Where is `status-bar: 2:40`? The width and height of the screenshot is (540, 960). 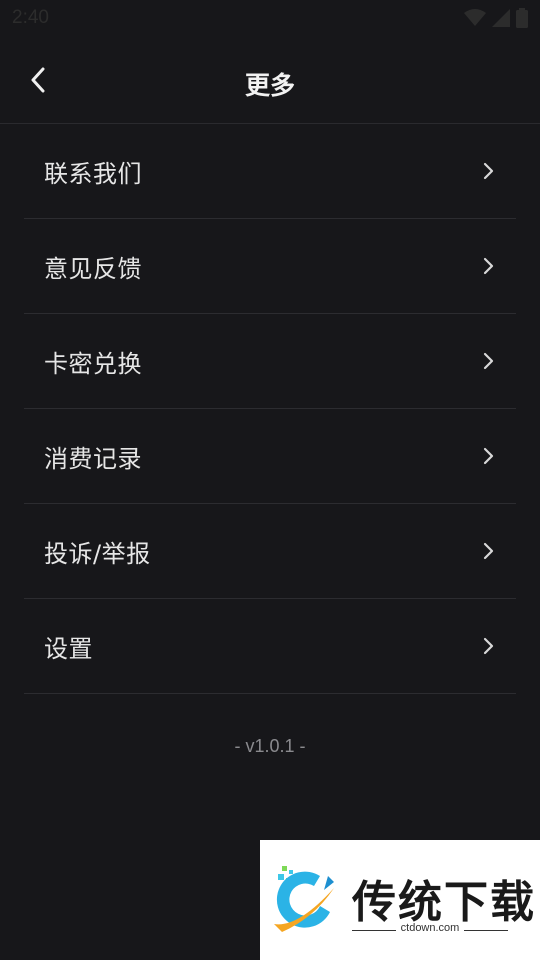 status-bar: 2:40 is located at coordinates (270, 18).